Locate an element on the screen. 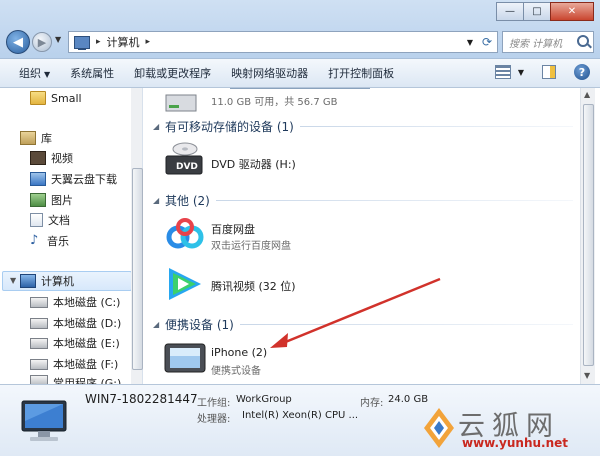 The width and height of the screenshot is (600, 456). yunhu-logo-icon is located at coordinates (439, 428).